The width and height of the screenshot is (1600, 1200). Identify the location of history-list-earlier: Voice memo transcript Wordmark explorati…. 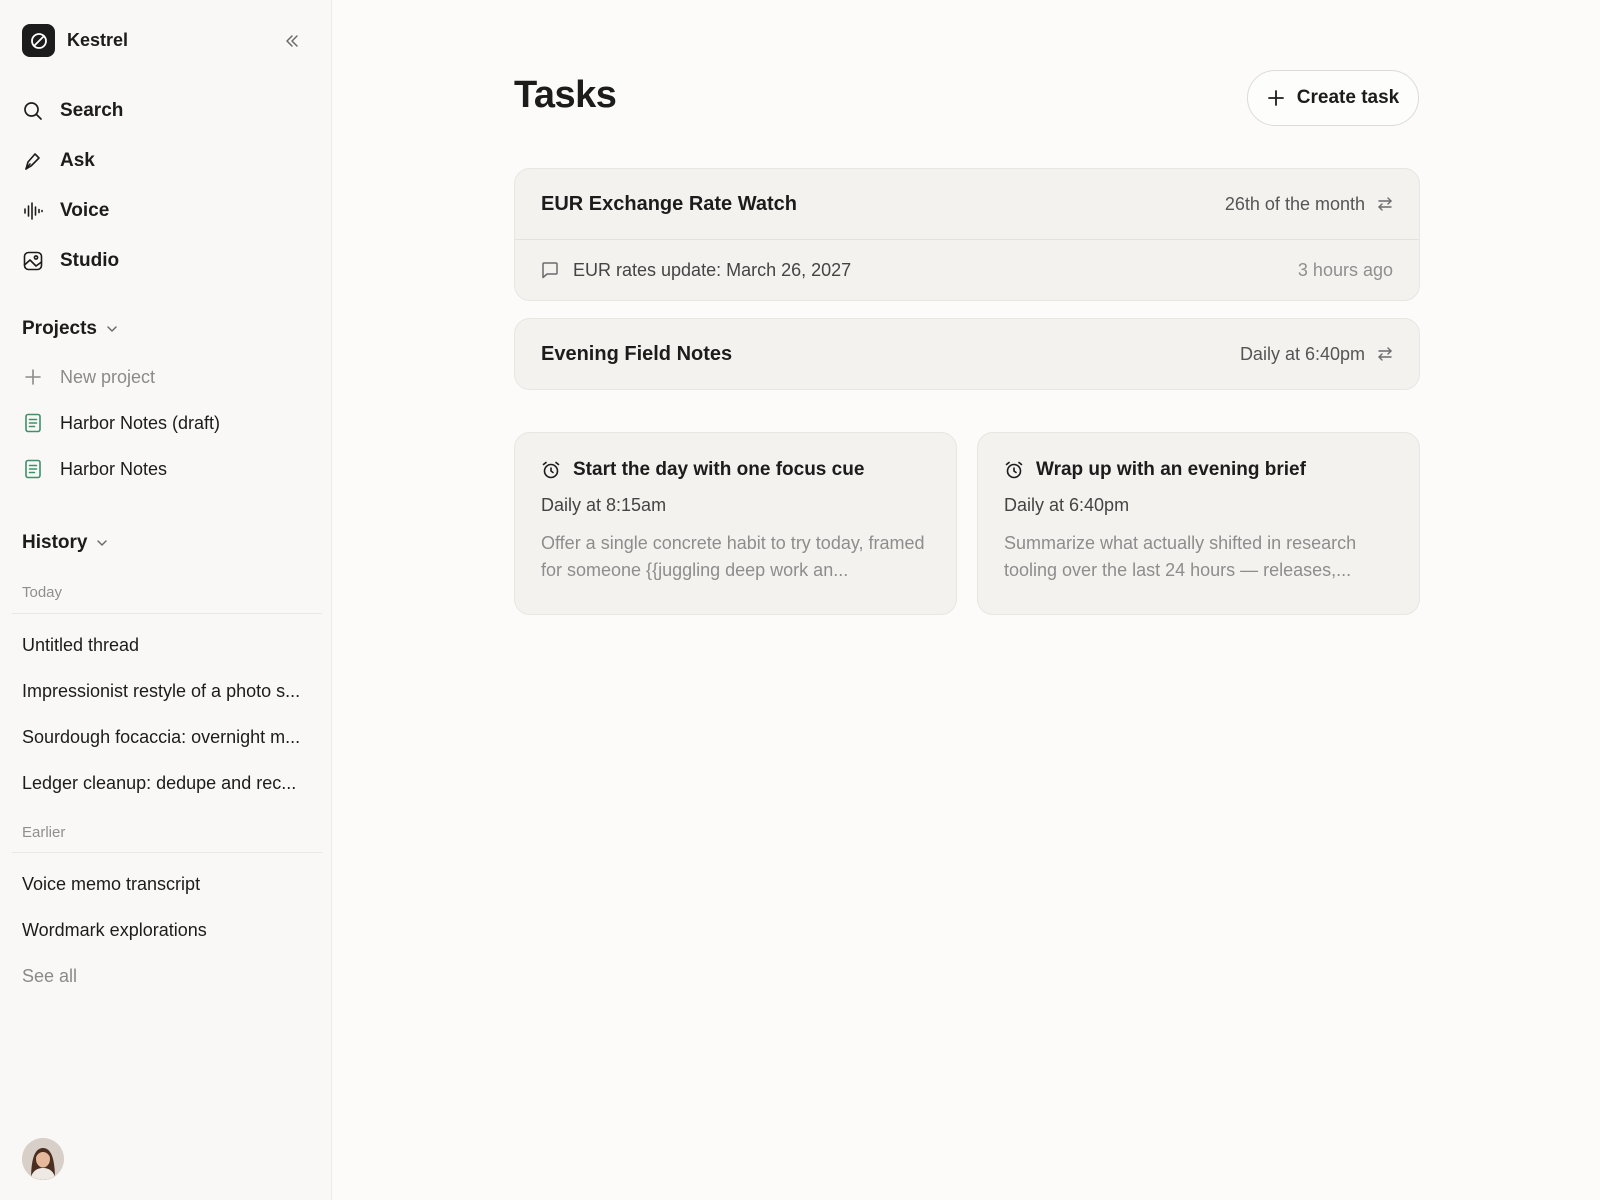
(167, 907).